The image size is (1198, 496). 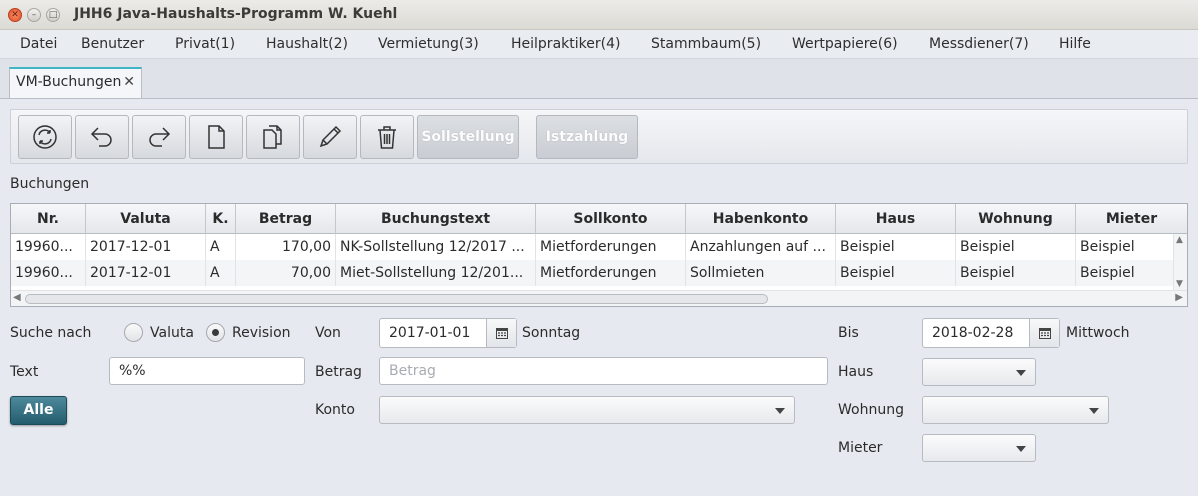 I want to click on von-calendar-button, so click(x=501, y=333).